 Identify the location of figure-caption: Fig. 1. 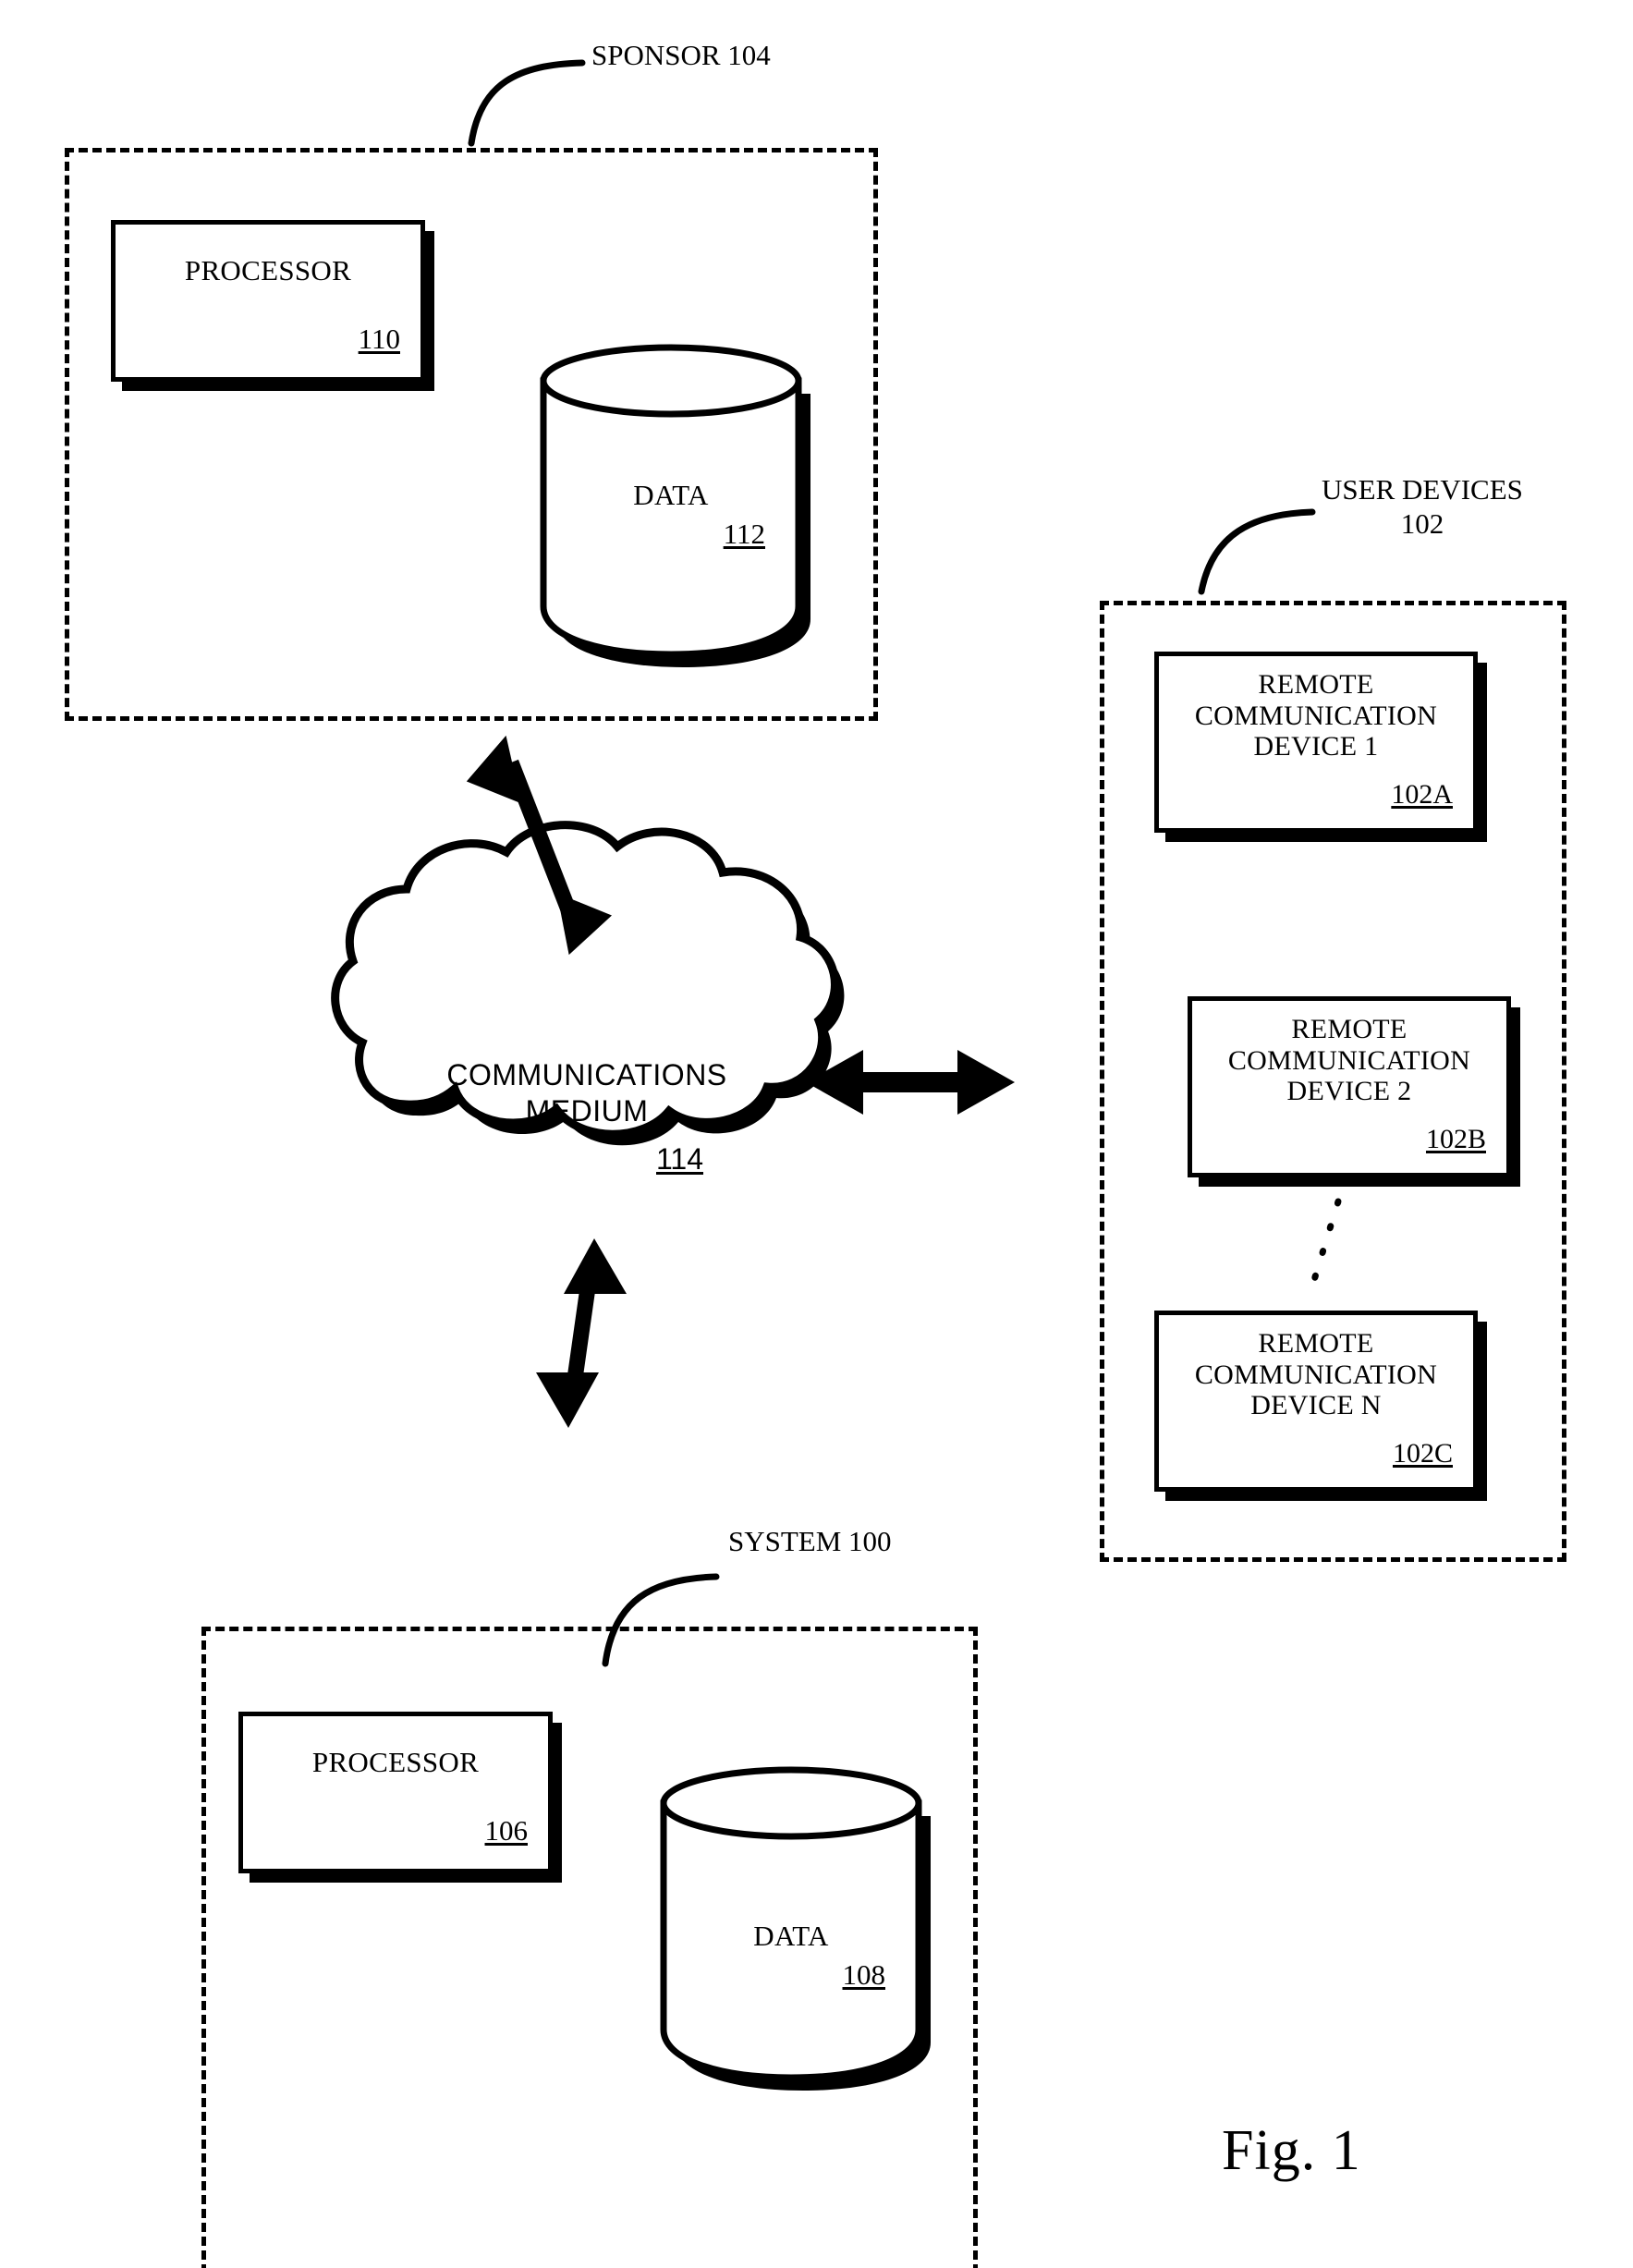
(1291, 2151).